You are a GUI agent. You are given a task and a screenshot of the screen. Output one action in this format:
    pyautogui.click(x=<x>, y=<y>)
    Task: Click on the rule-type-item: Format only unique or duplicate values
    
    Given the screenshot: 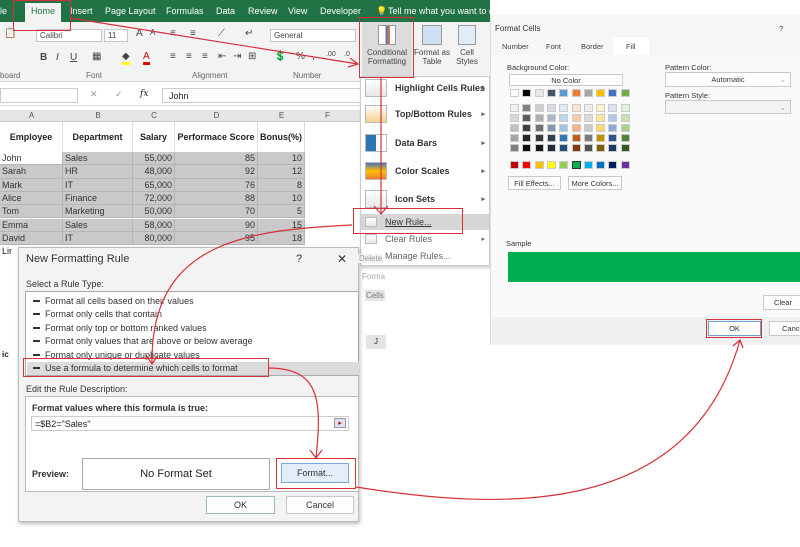 What is the action you would take?
    pyautogui.click(x=193, y=355)
    